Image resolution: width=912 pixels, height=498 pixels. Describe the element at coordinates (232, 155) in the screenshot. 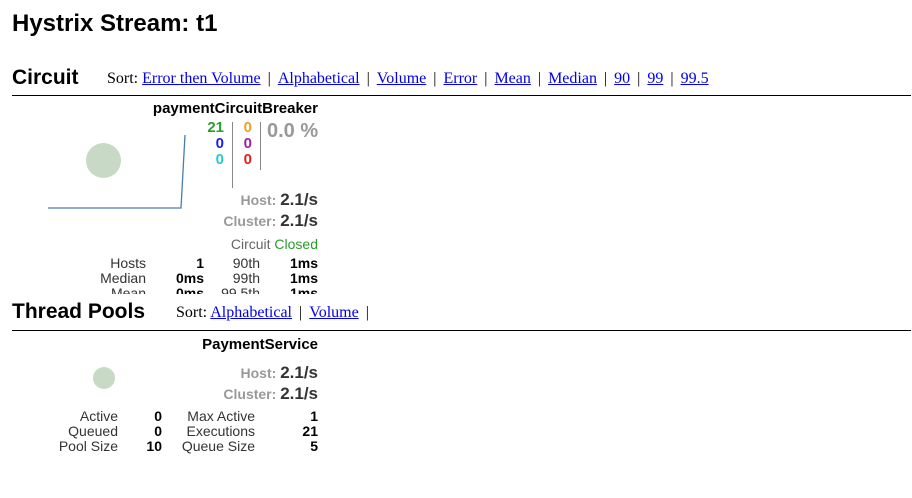

I see `counts-divider-left` at that location.